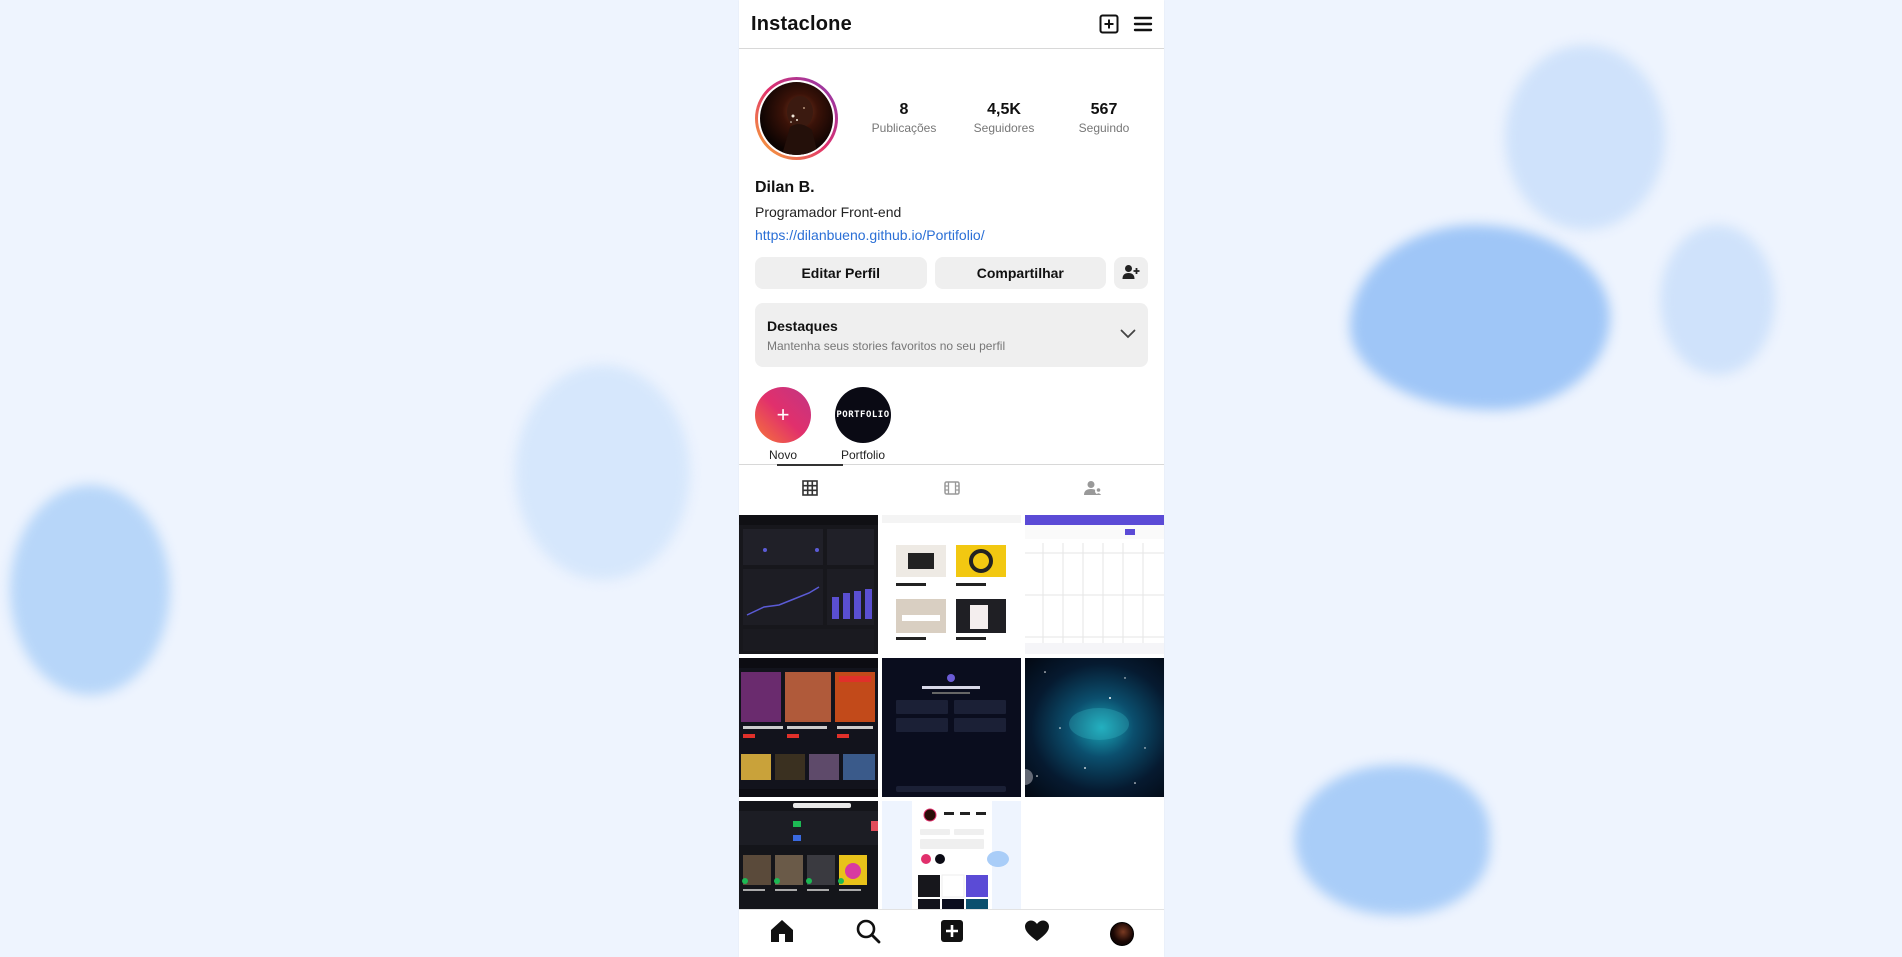  What do you see at coordinates (783, 415) in the screenshot?
I see `plus-icon: +` at bounding box center [783, 415].